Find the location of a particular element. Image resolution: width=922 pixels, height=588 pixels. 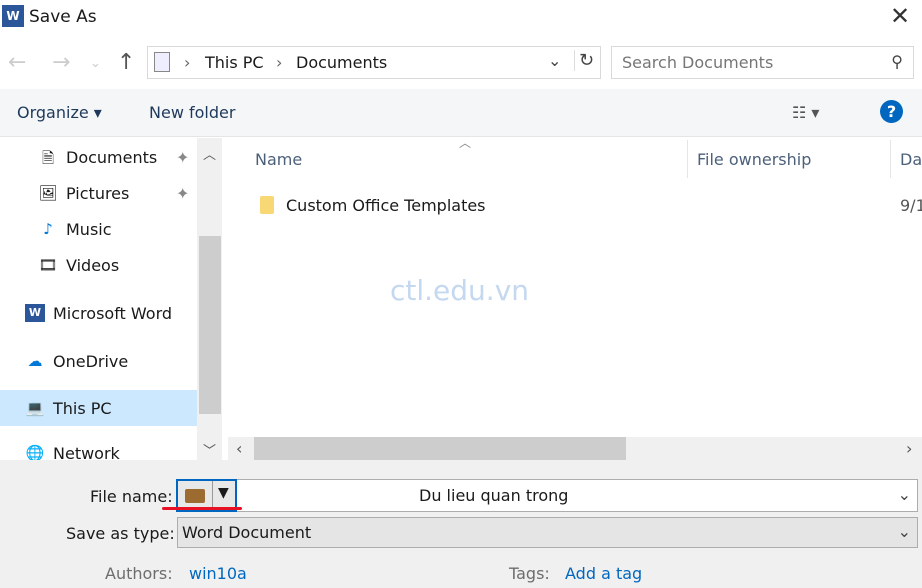

sort-ascending-icon: ︿ is located at coordinates (465, 143).